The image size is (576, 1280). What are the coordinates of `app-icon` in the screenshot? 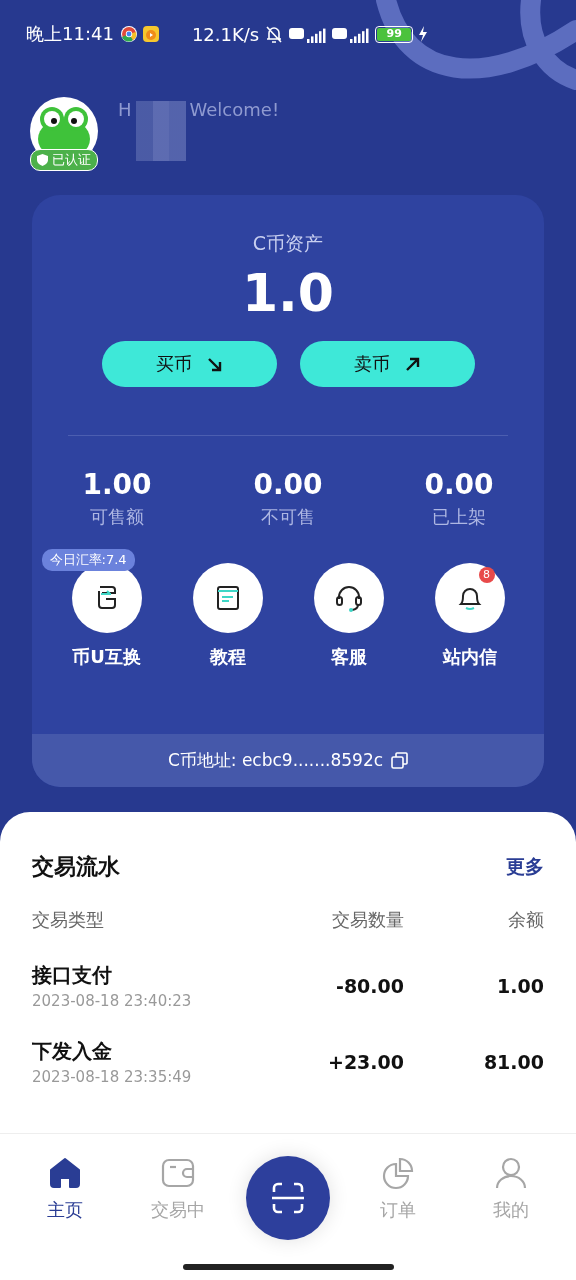 It's located at (150, 34).